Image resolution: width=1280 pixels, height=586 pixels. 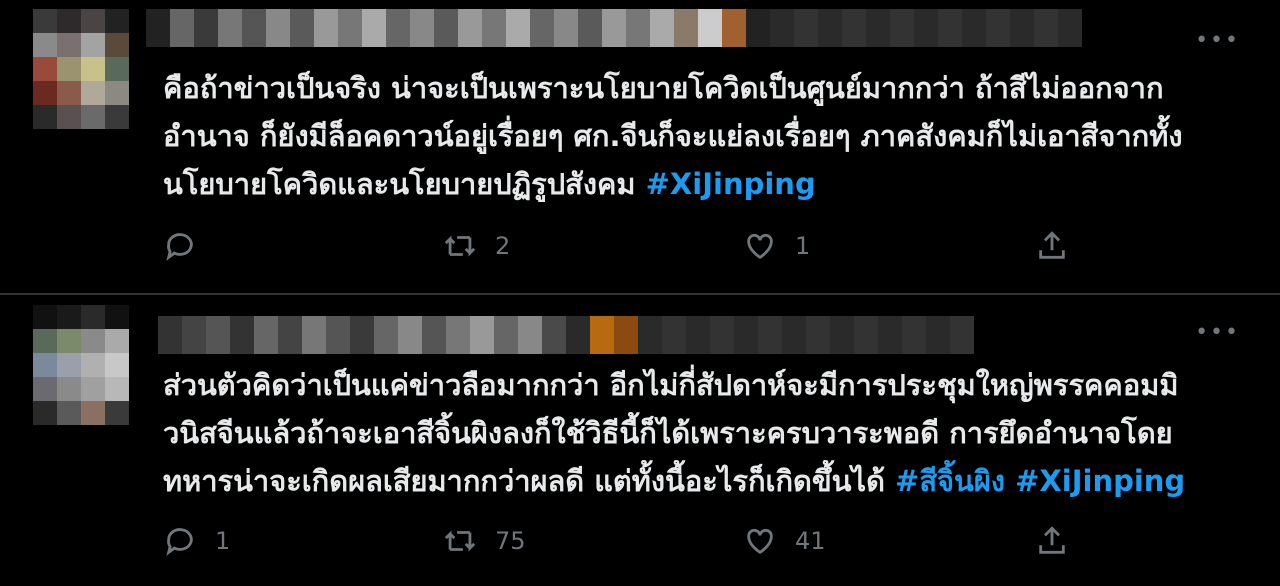 What do you see at coordinates (196, 541) in the screenshot?
I see `reply-button: 1` at bounding box center [196, 541].